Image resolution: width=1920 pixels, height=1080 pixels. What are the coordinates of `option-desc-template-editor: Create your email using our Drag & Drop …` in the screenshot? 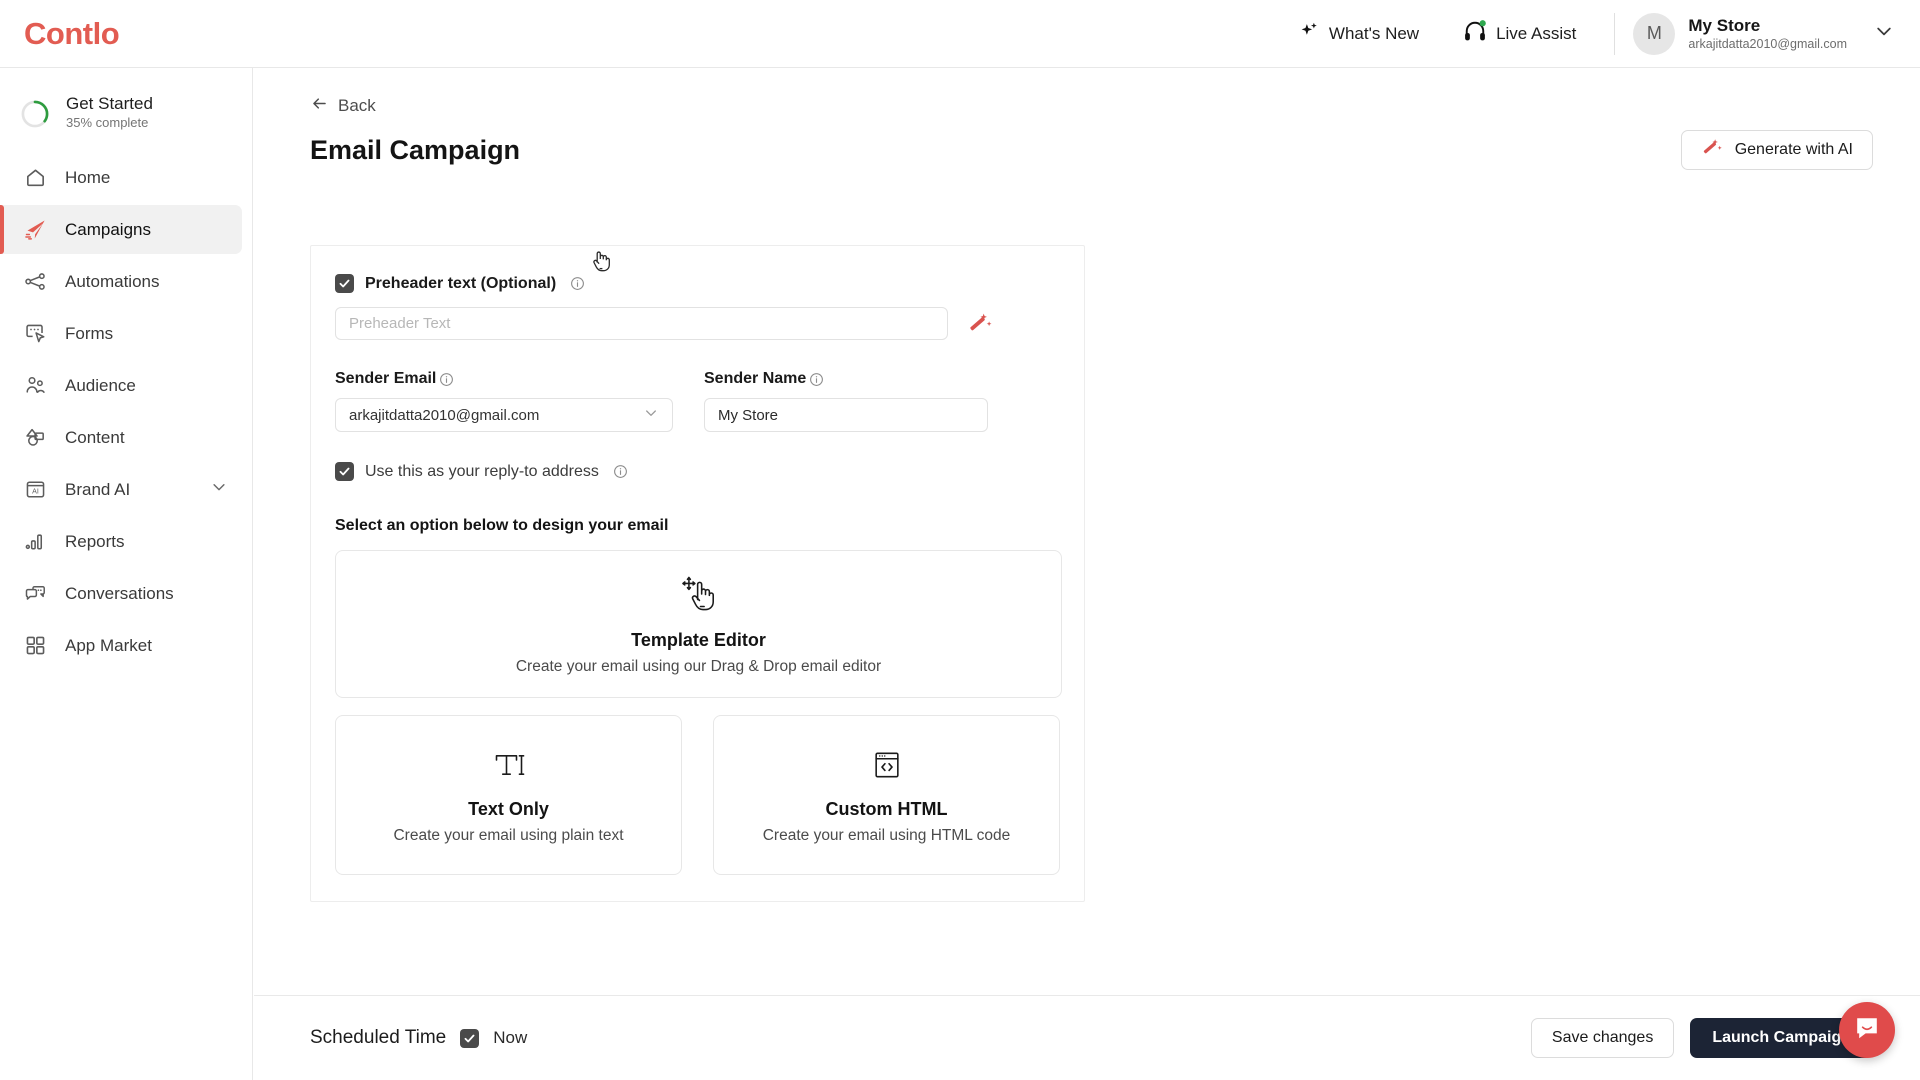 It's located at (698, 666).